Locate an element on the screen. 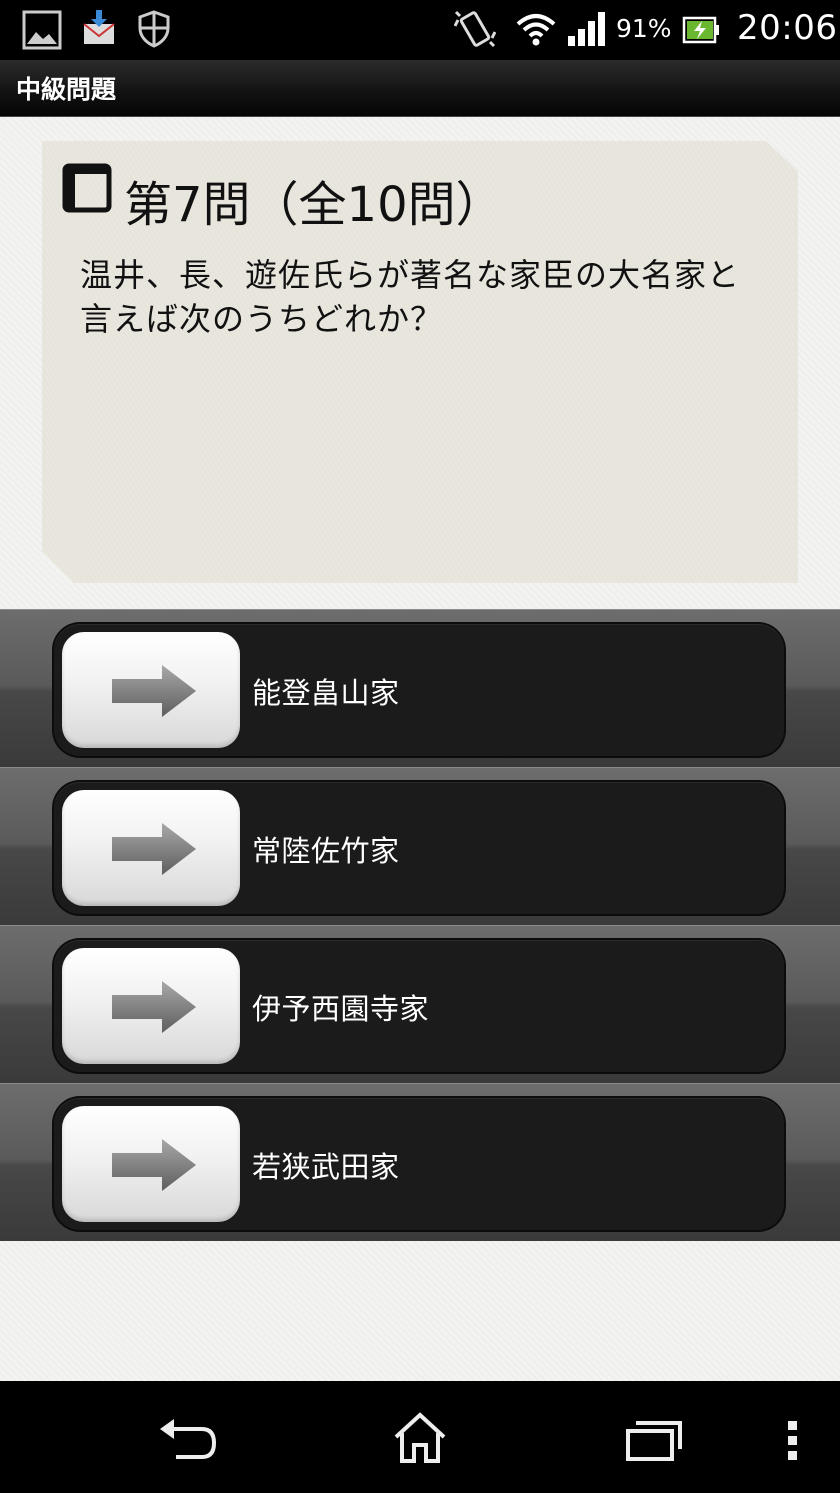  answer-option-4: 若狭武田家 is located at coordinates (419, 1164).